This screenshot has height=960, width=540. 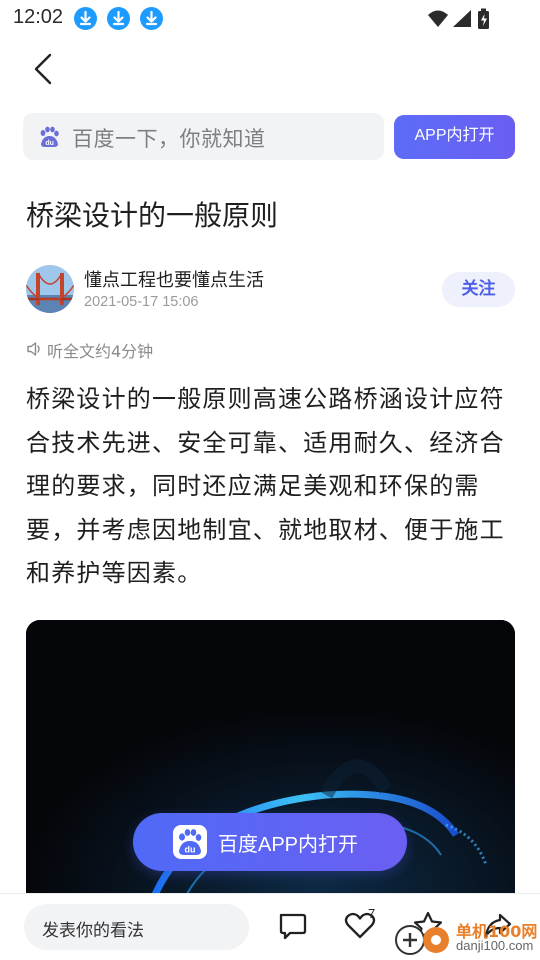 I want to click on author-avatar, so click(x=50, y=289).